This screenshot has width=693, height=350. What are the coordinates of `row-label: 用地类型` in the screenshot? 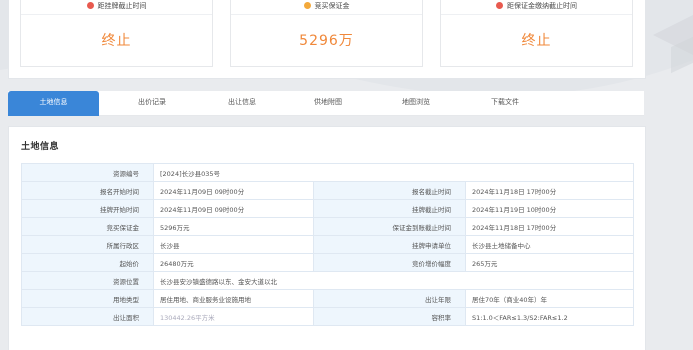 It's located at (87, 298).